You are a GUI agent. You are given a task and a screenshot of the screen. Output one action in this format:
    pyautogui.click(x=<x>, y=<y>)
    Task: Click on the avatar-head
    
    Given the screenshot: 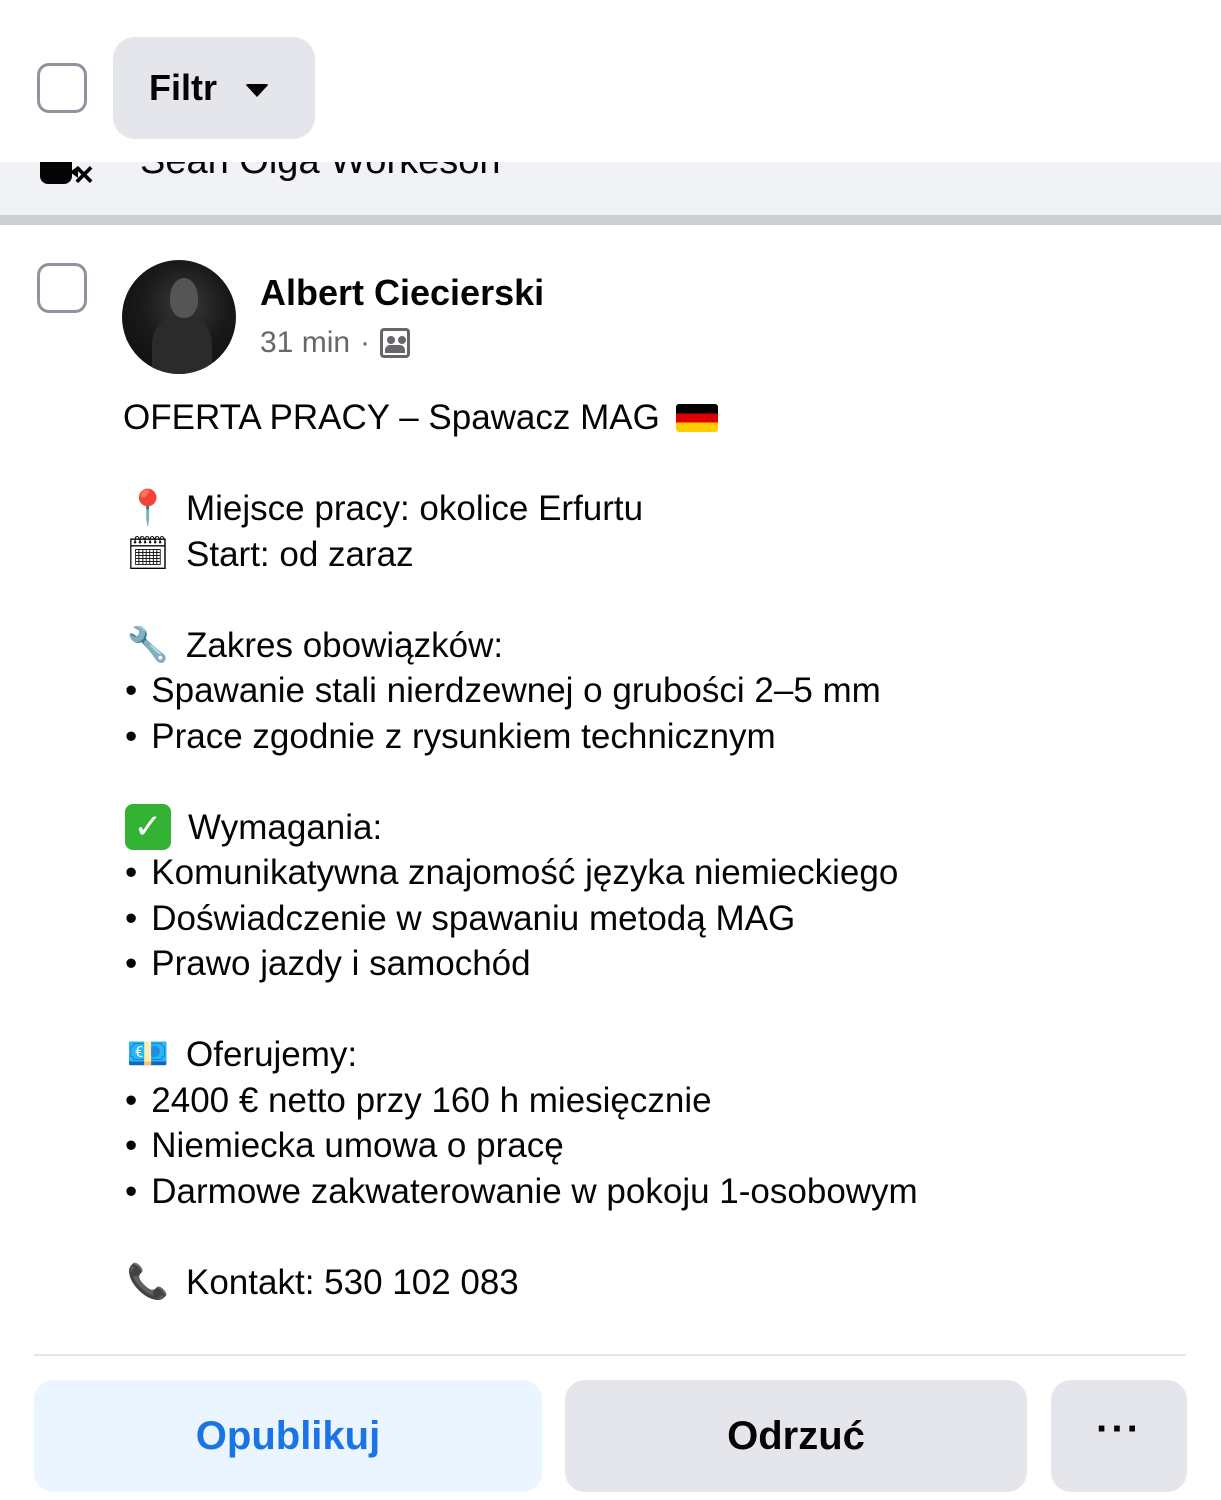 What is the action you would take?
    pyautogui.click(x=184, y=298)
    